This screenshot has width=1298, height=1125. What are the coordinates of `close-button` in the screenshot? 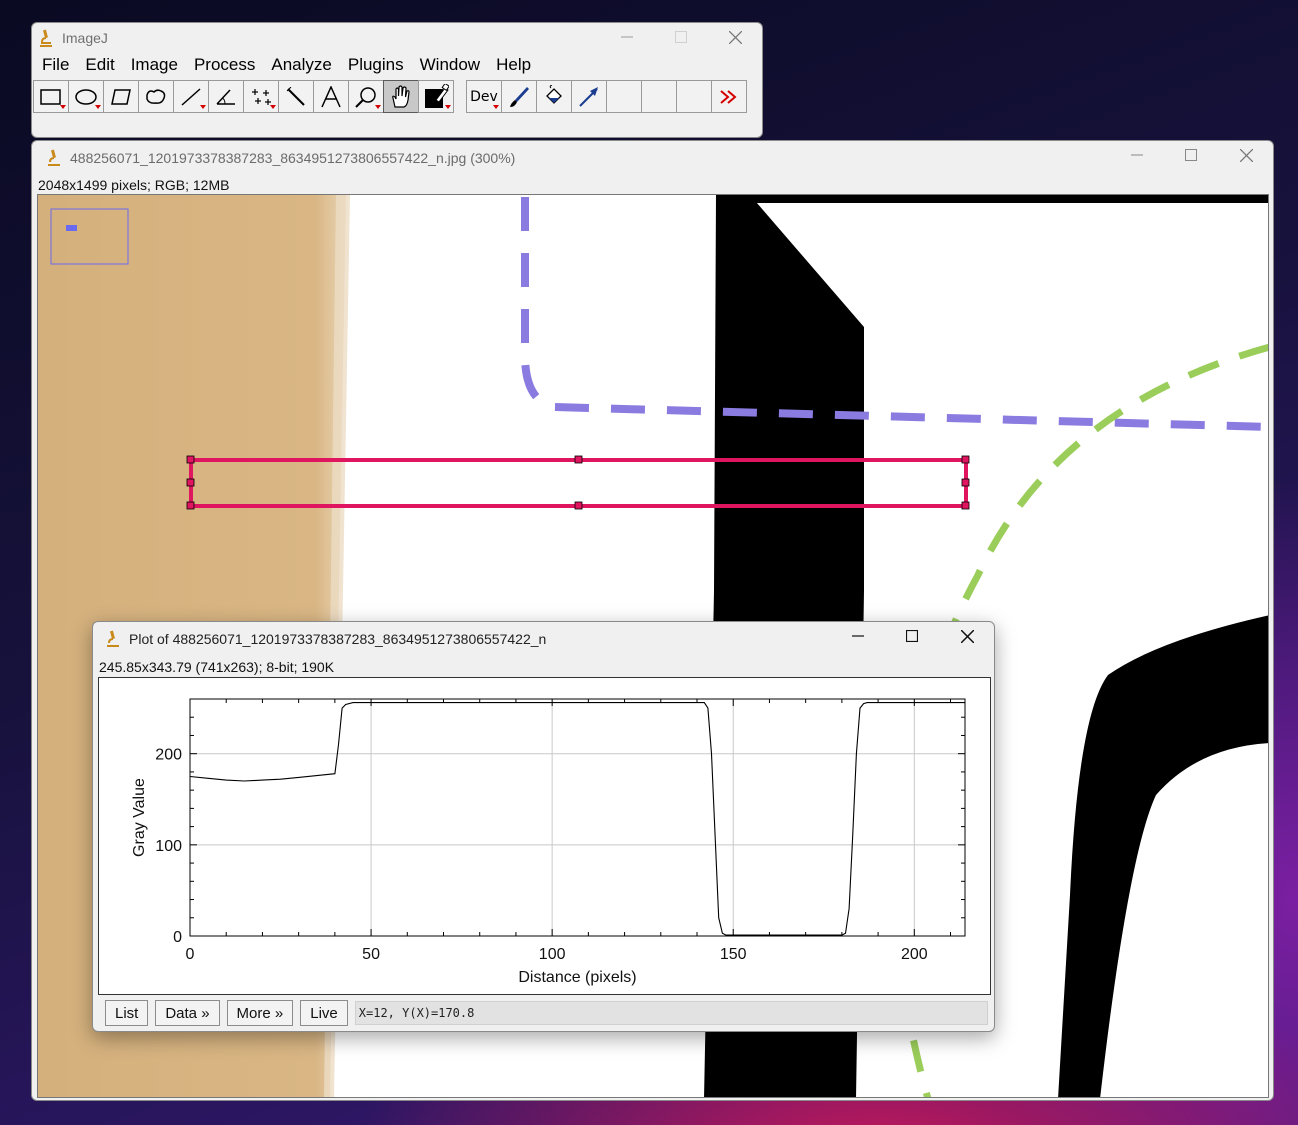 It's located at (735, 37).